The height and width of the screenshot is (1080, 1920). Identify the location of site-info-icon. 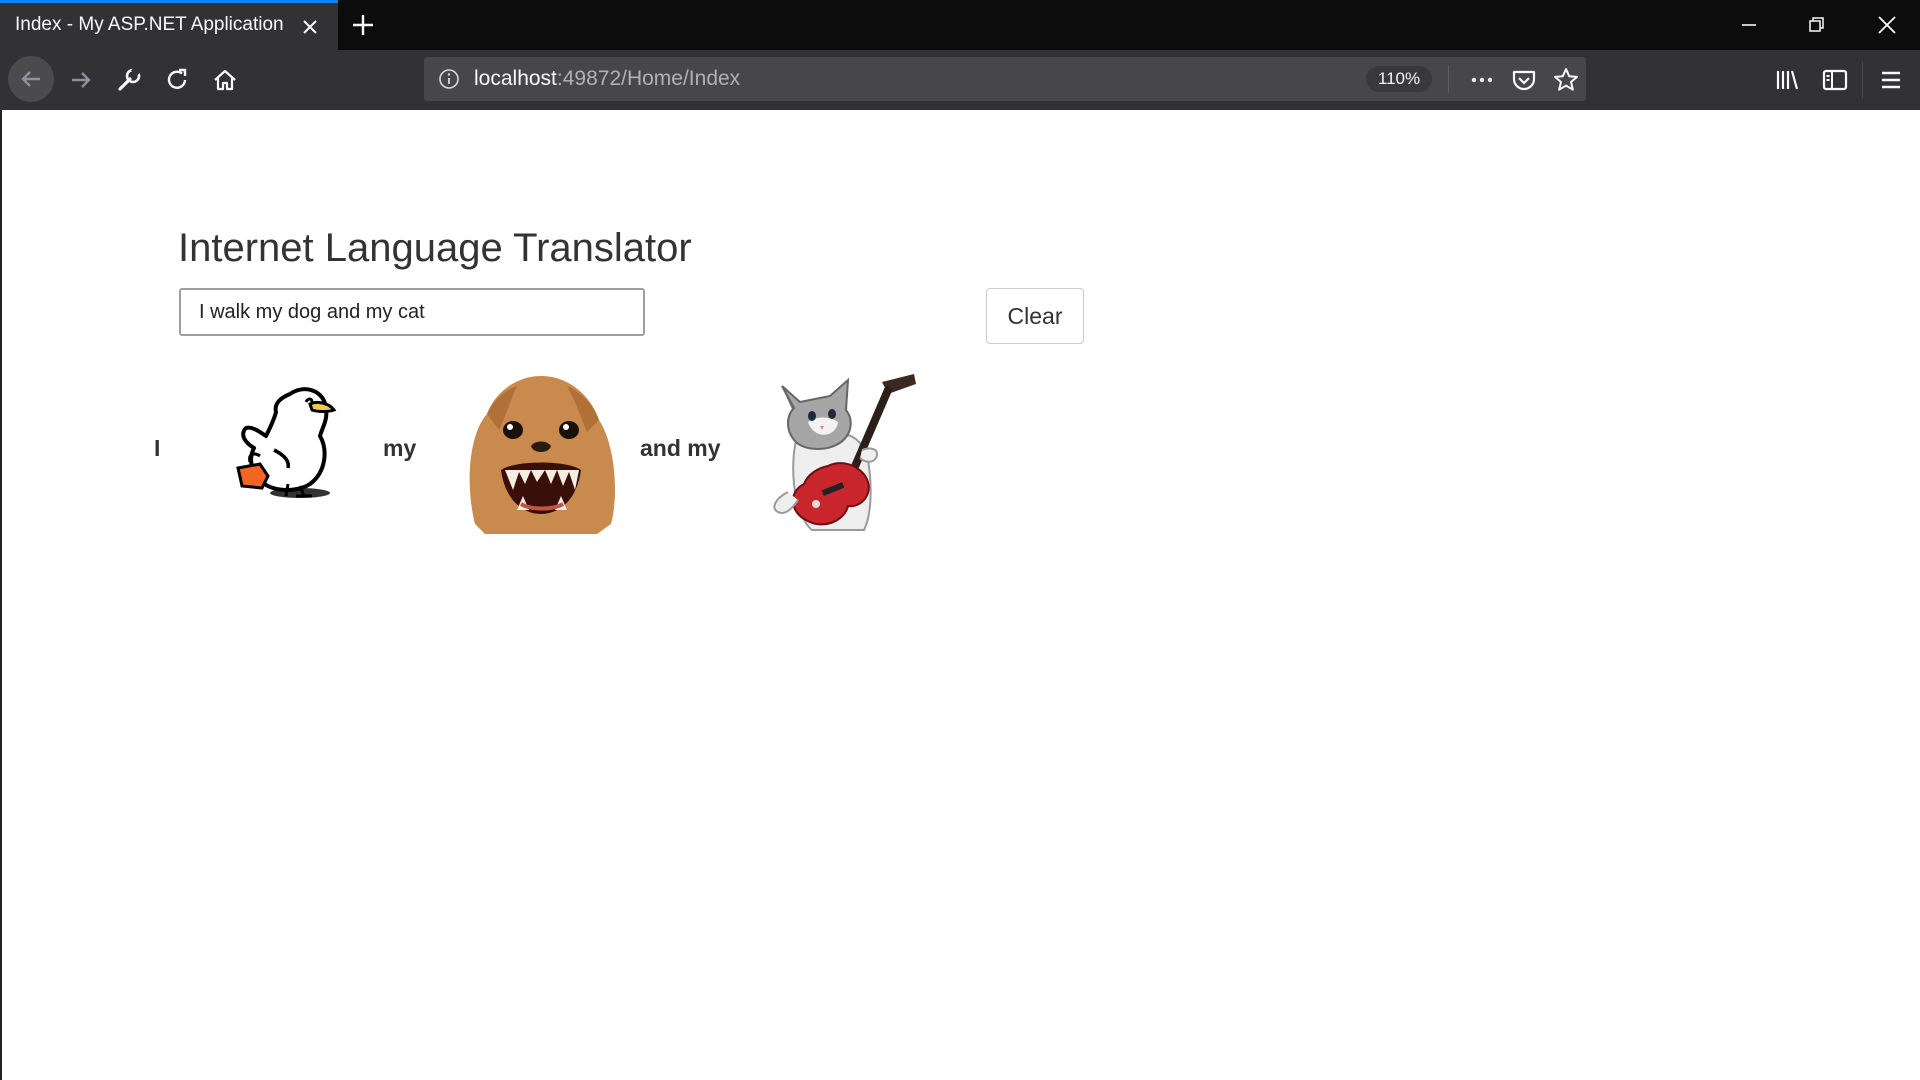
(449, 79).